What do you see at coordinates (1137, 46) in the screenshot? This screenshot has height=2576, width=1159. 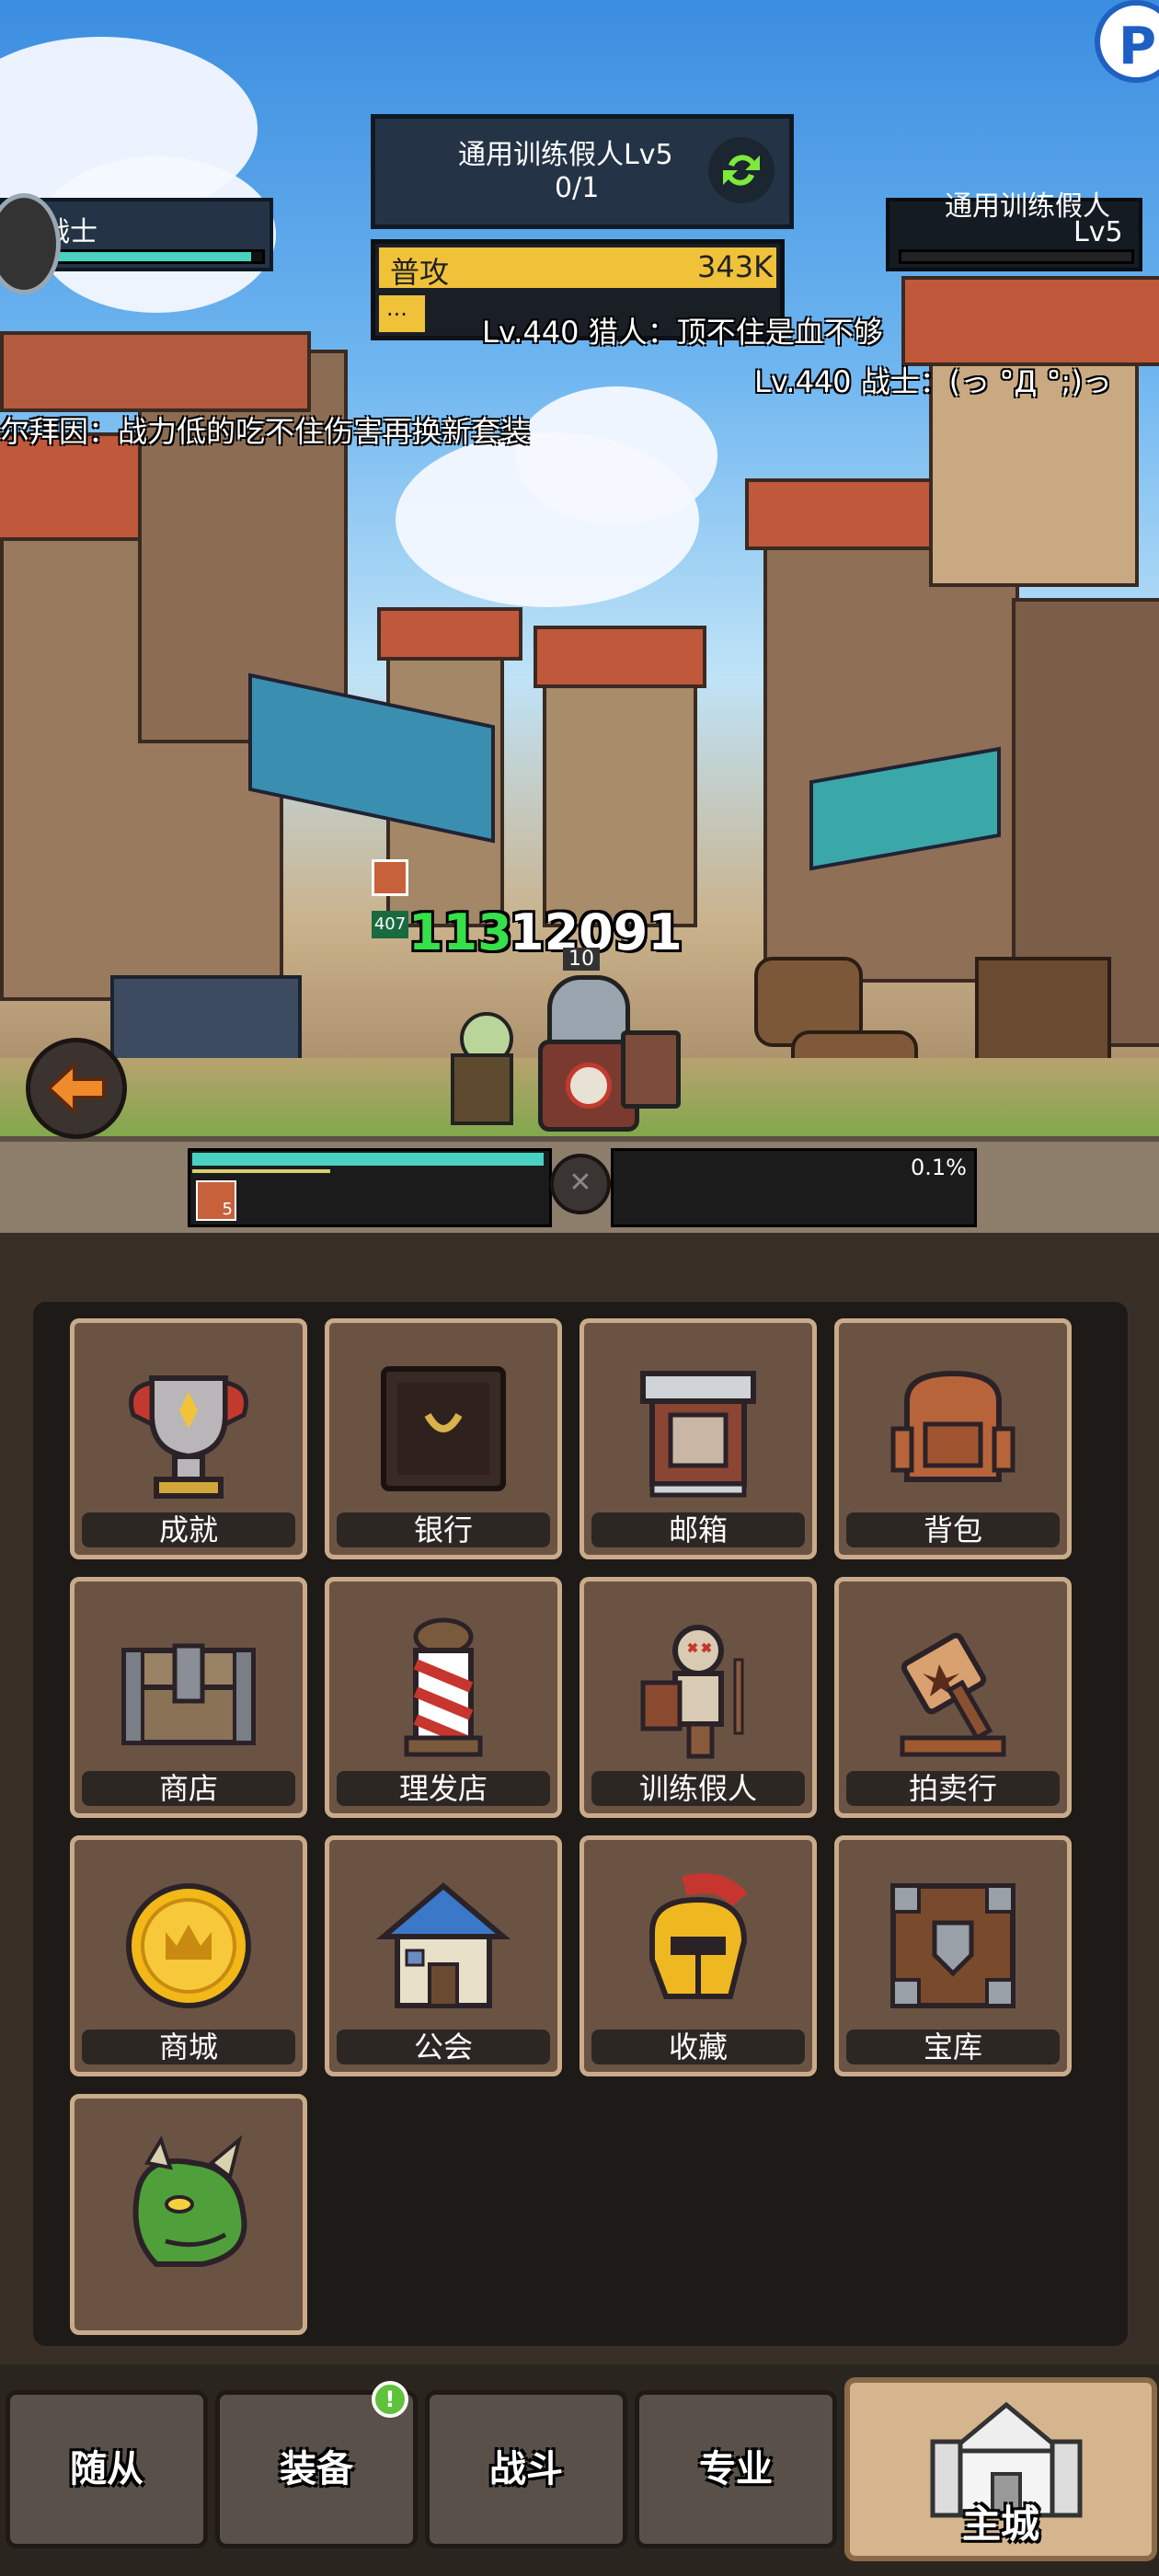 I see `svg-text: P` at bounding box center [1137, 46].